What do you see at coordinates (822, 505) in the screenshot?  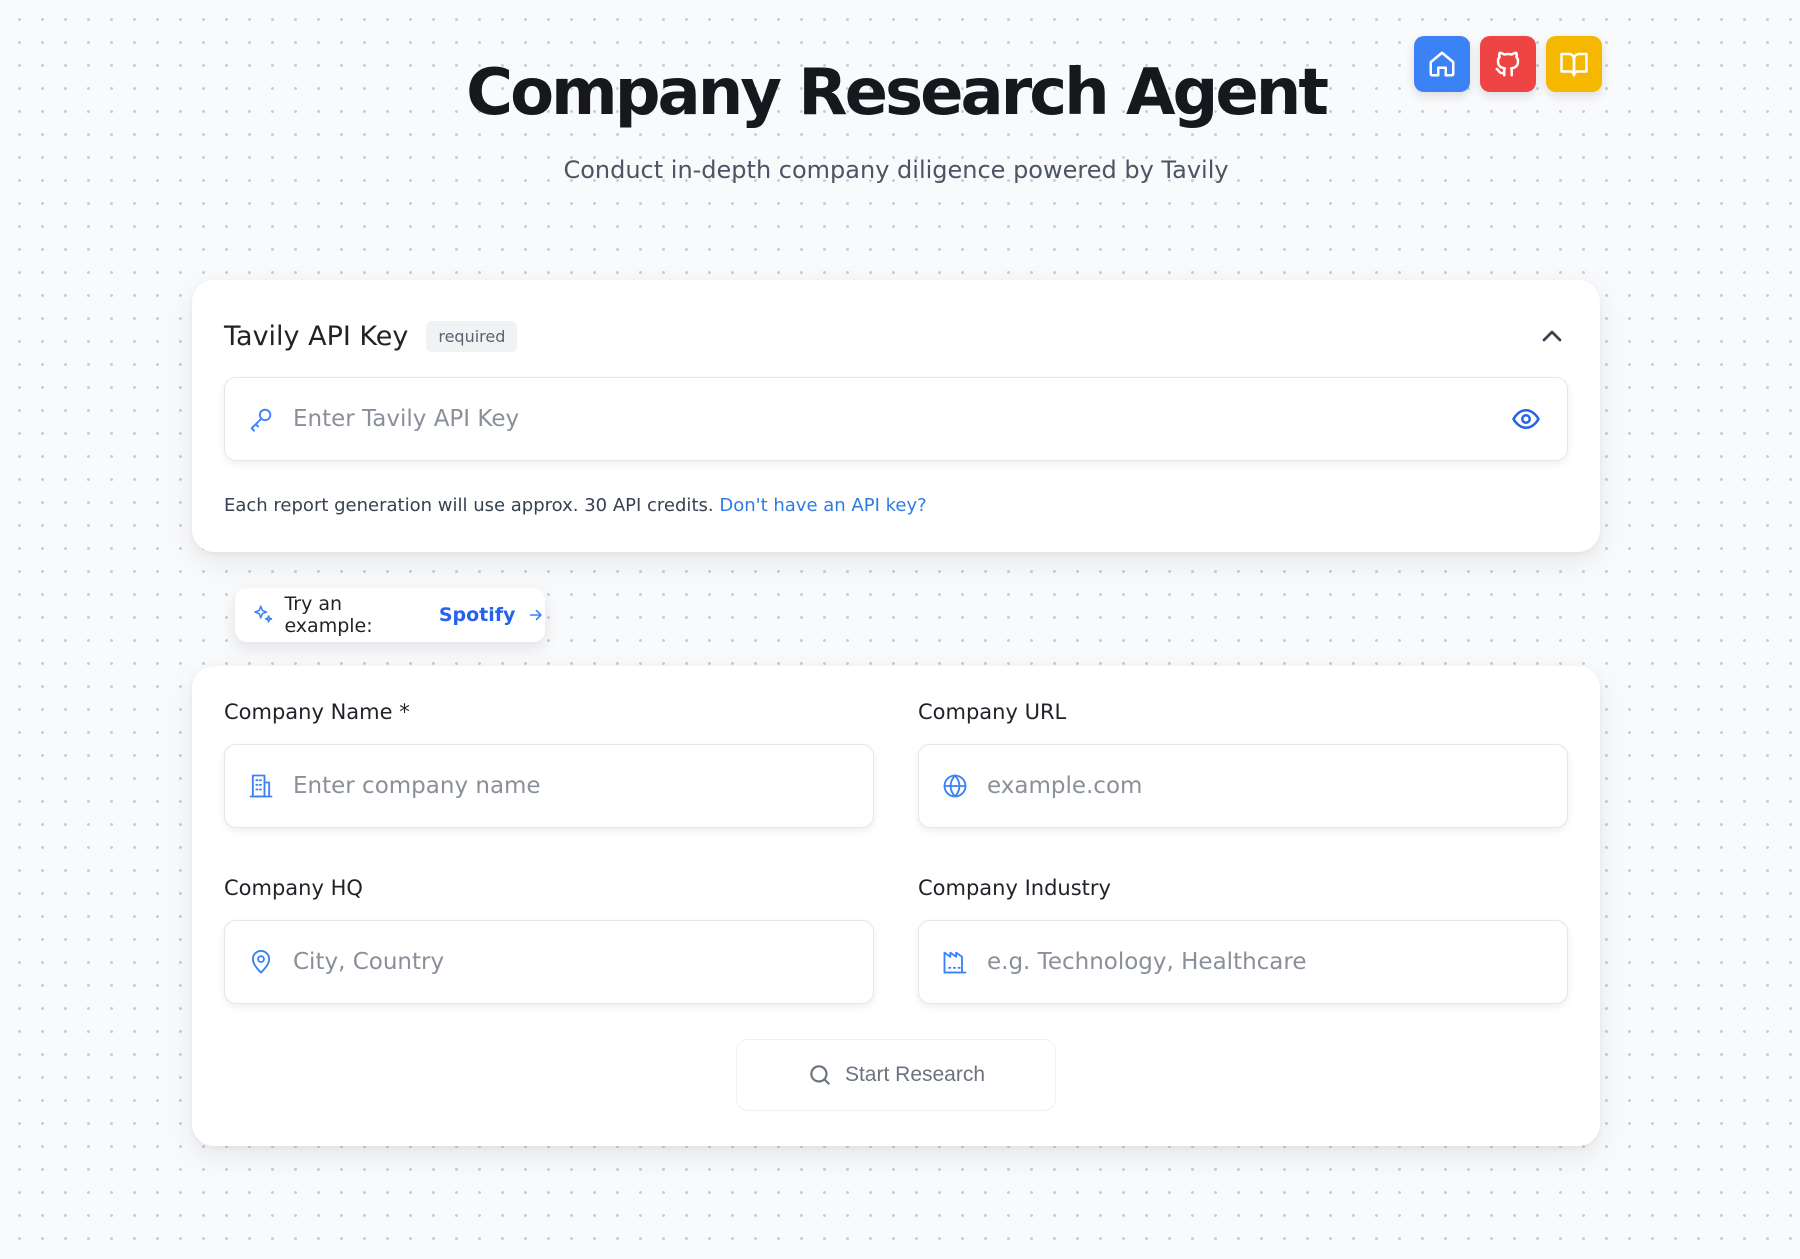 I see `get-api-key-link: Don't have an API key?` at bounding box center [822, 505].